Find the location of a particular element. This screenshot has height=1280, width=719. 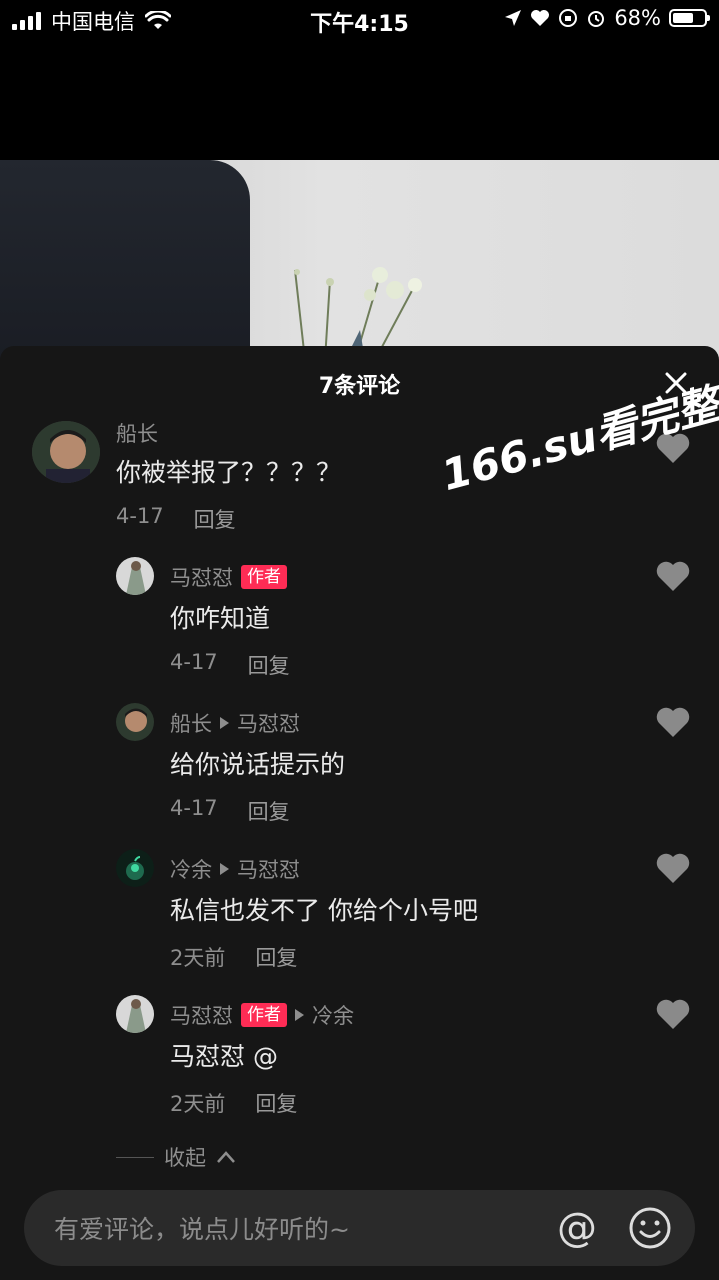

comment-text: 你咋知道 is located at coordinates (220, 618).